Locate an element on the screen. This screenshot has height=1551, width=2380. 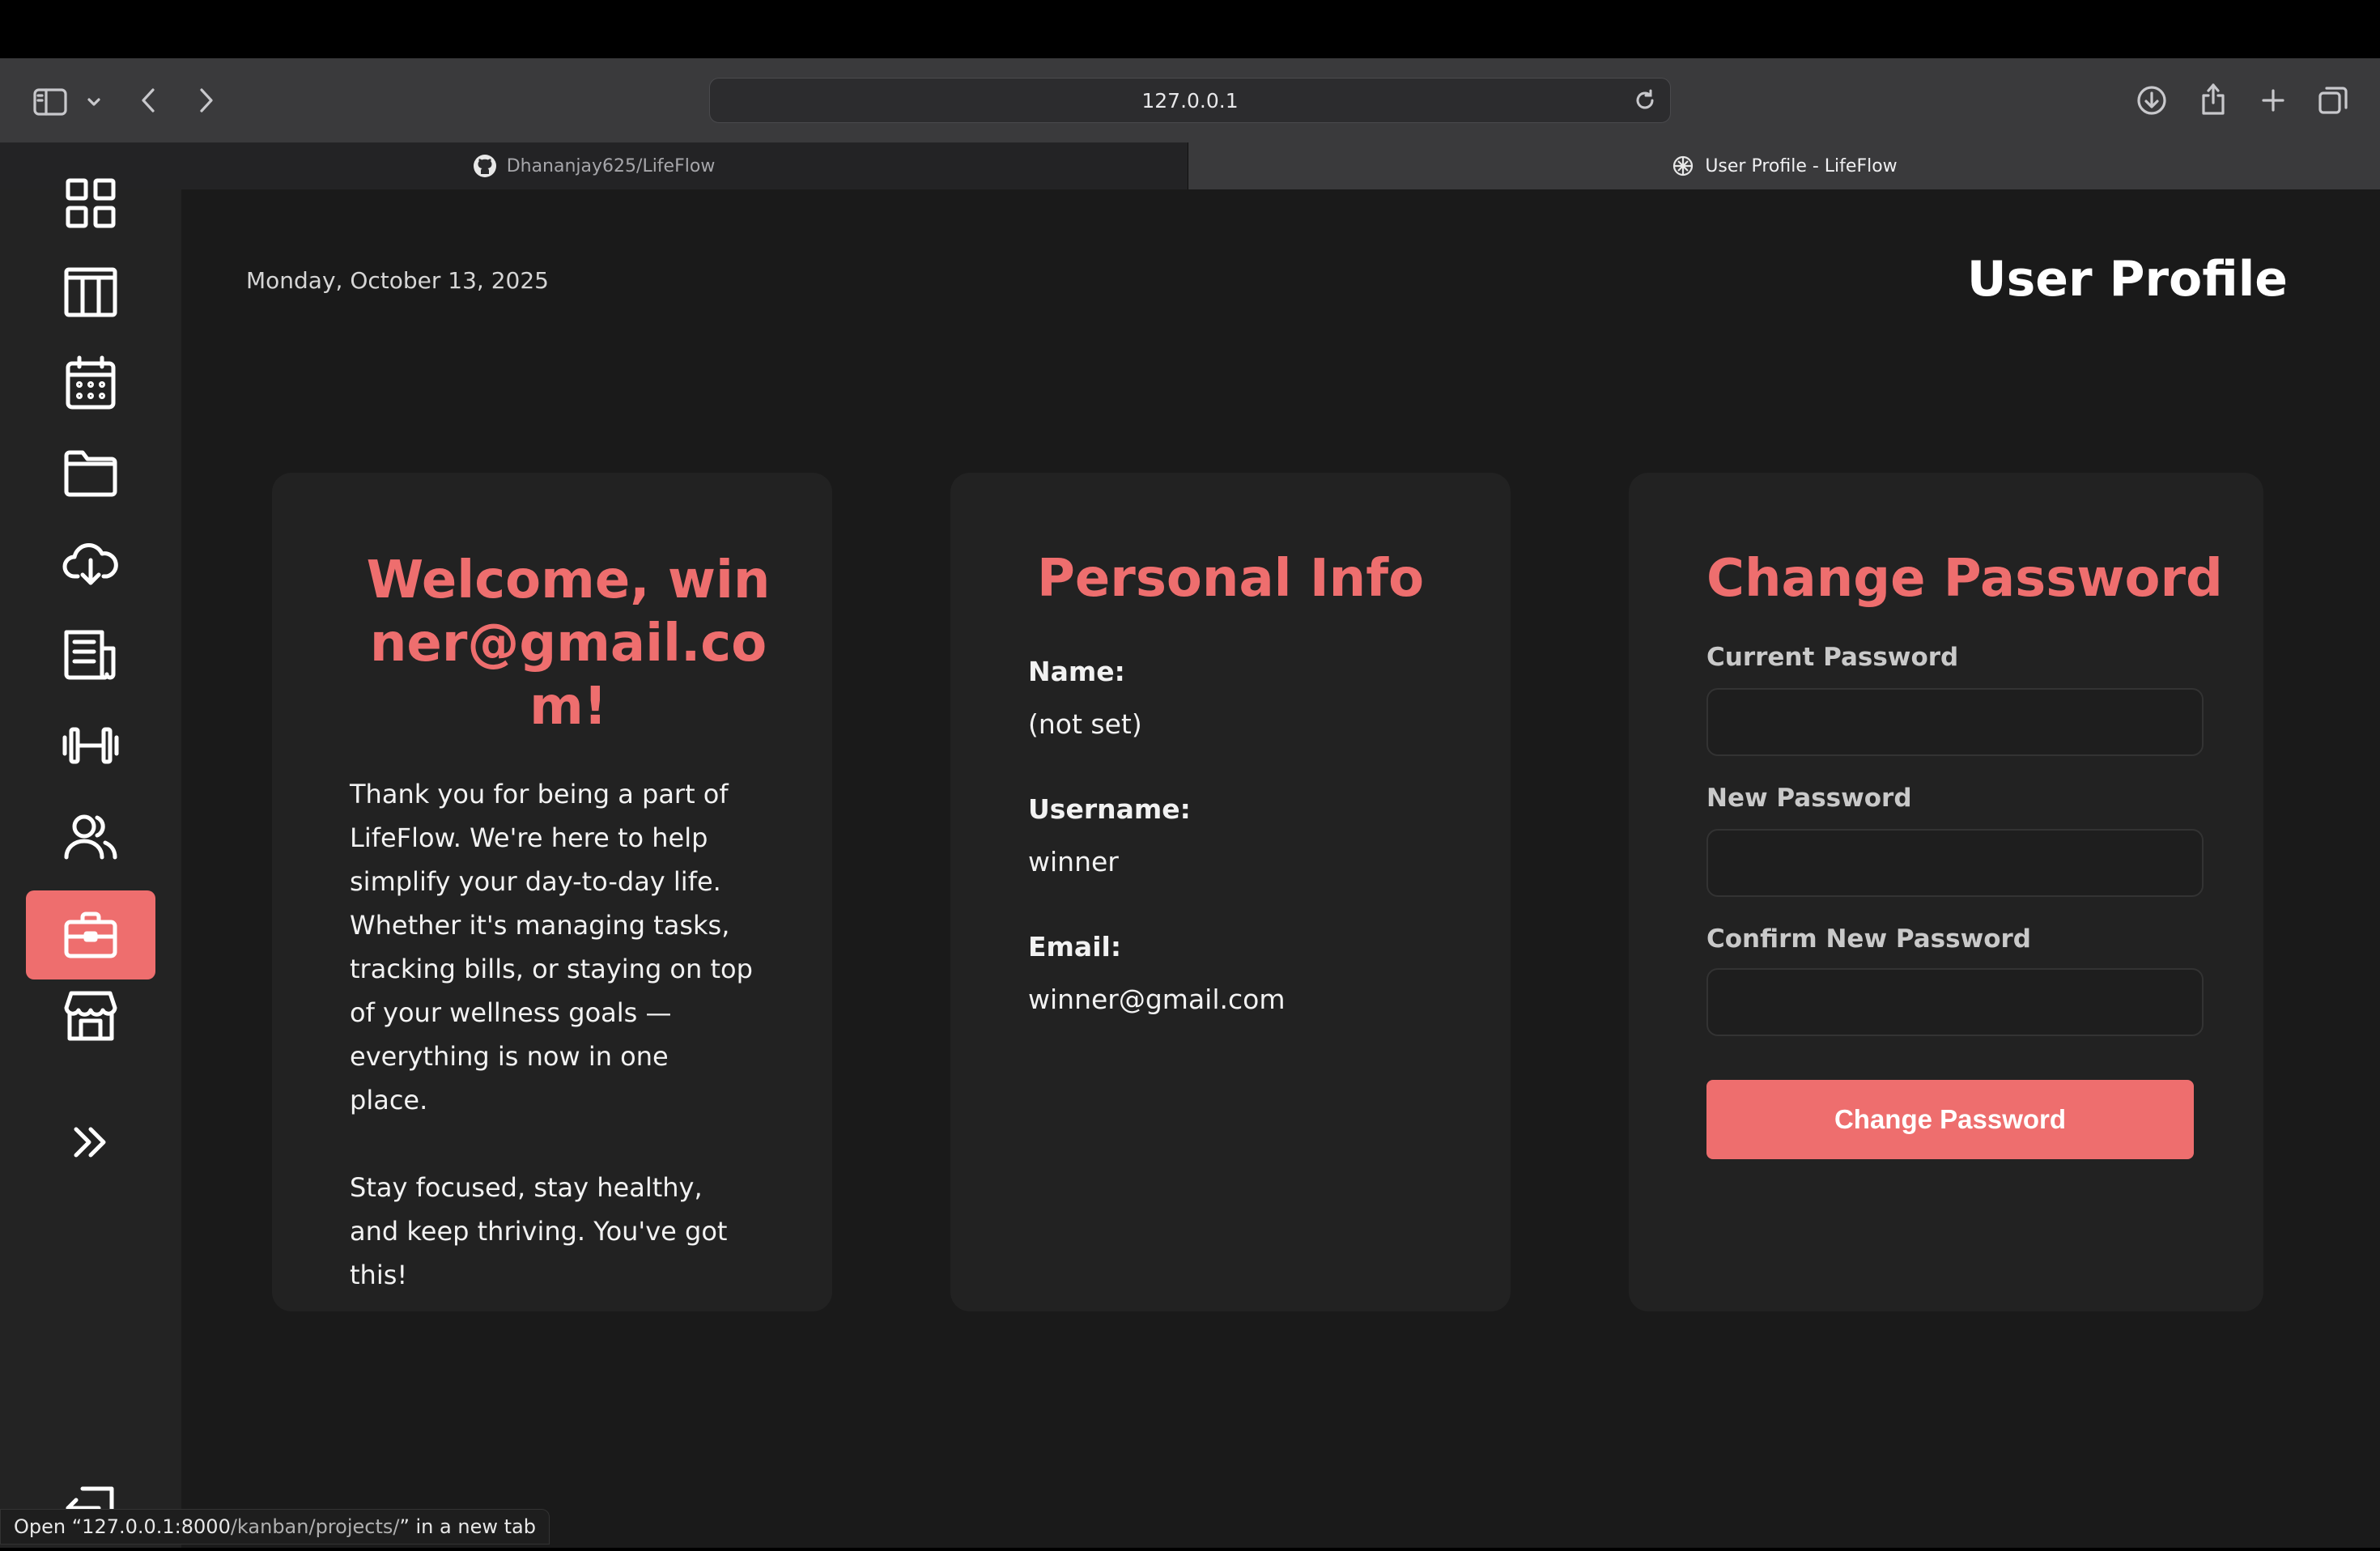
new-password-input is located at coordinates (1955, 863).